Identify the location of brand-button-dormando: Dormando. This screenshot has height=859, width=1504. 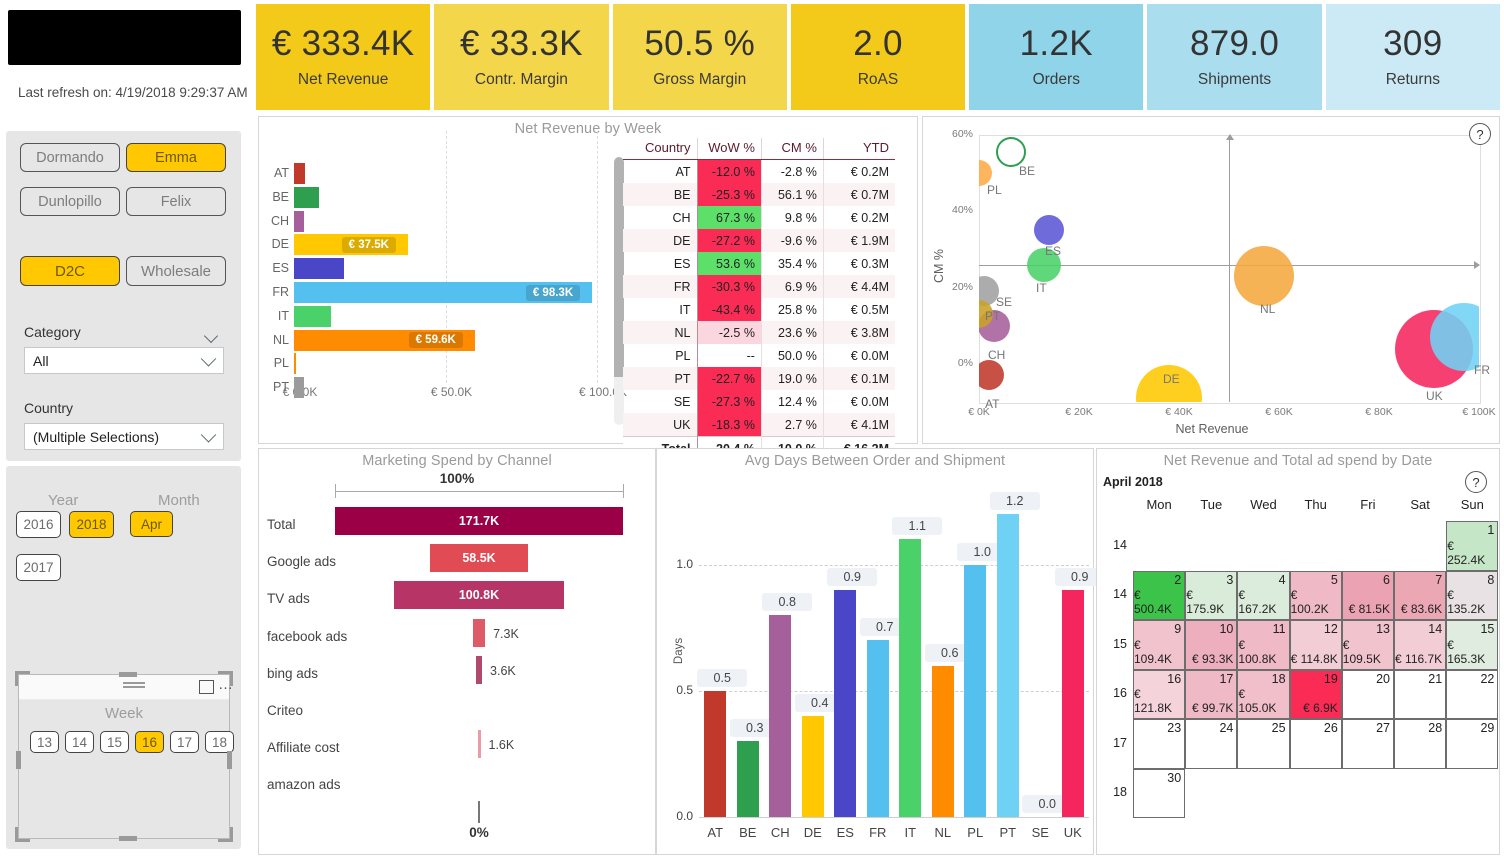
(70, 157).